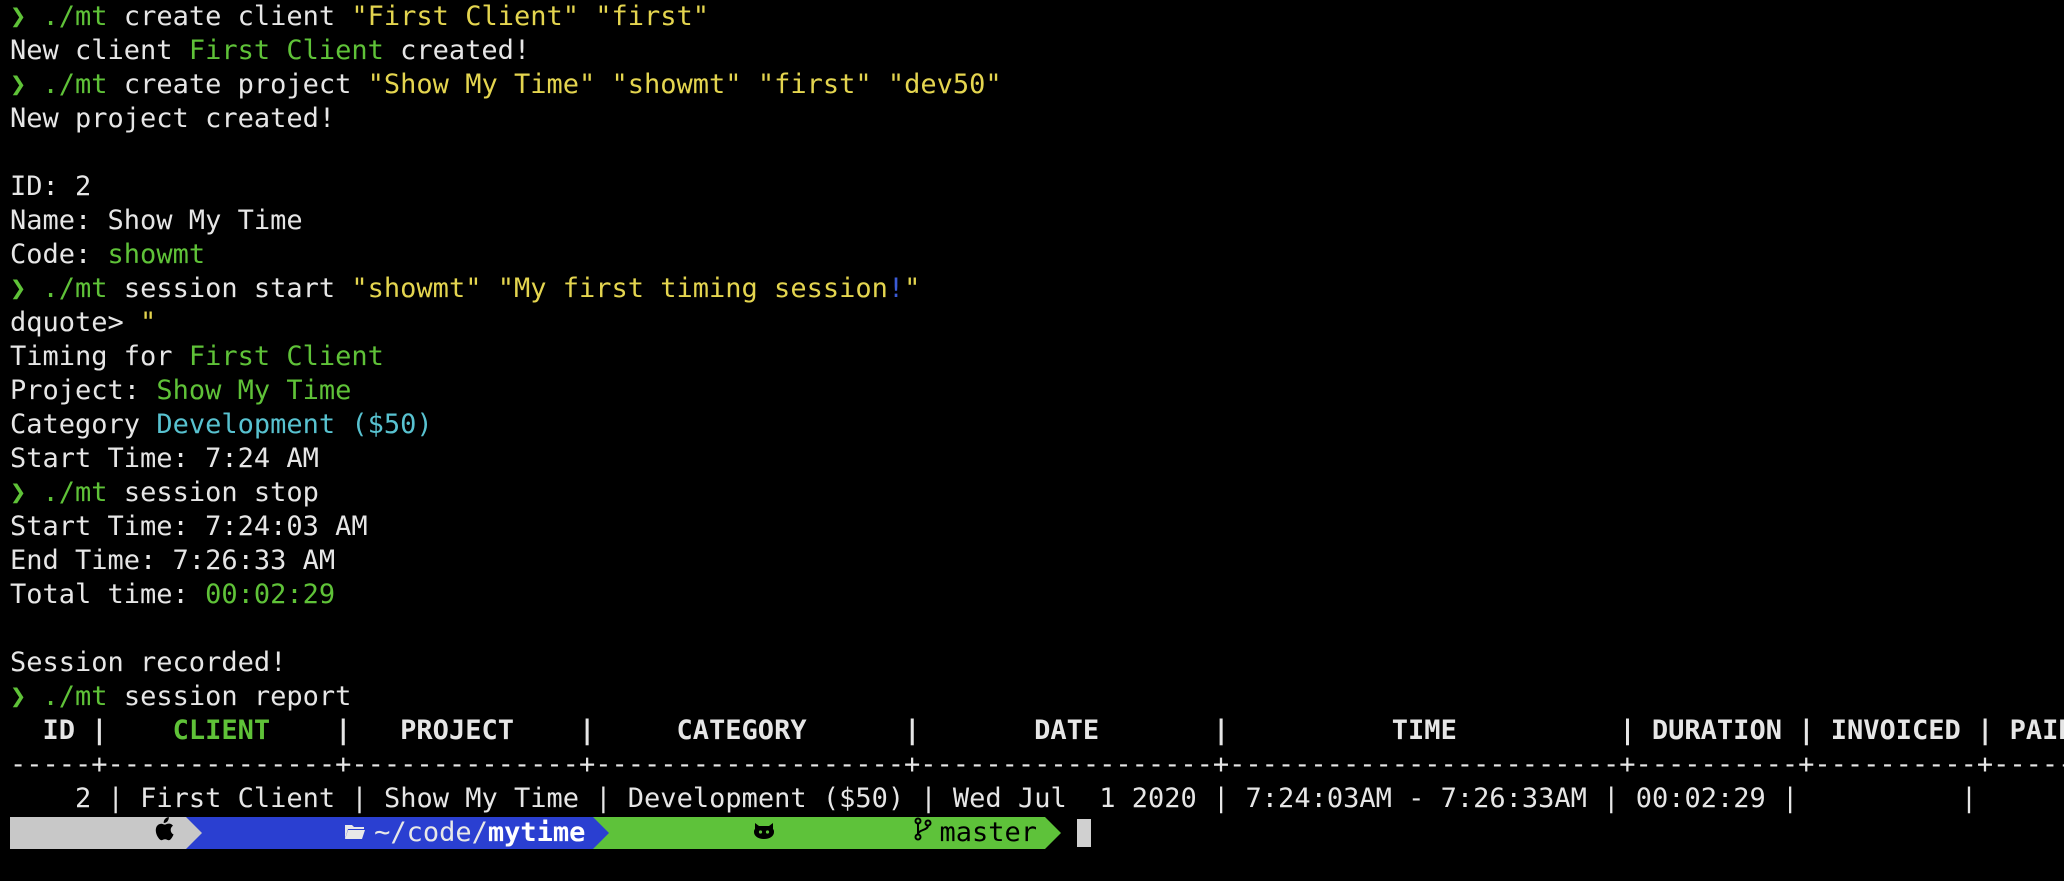 The height and width of the screenshot is (881, 2064). What do you see at coordinates (18, 16) in the screenshot?
I see `prompt-symbol: ❯` at bounding box center [18, 16].